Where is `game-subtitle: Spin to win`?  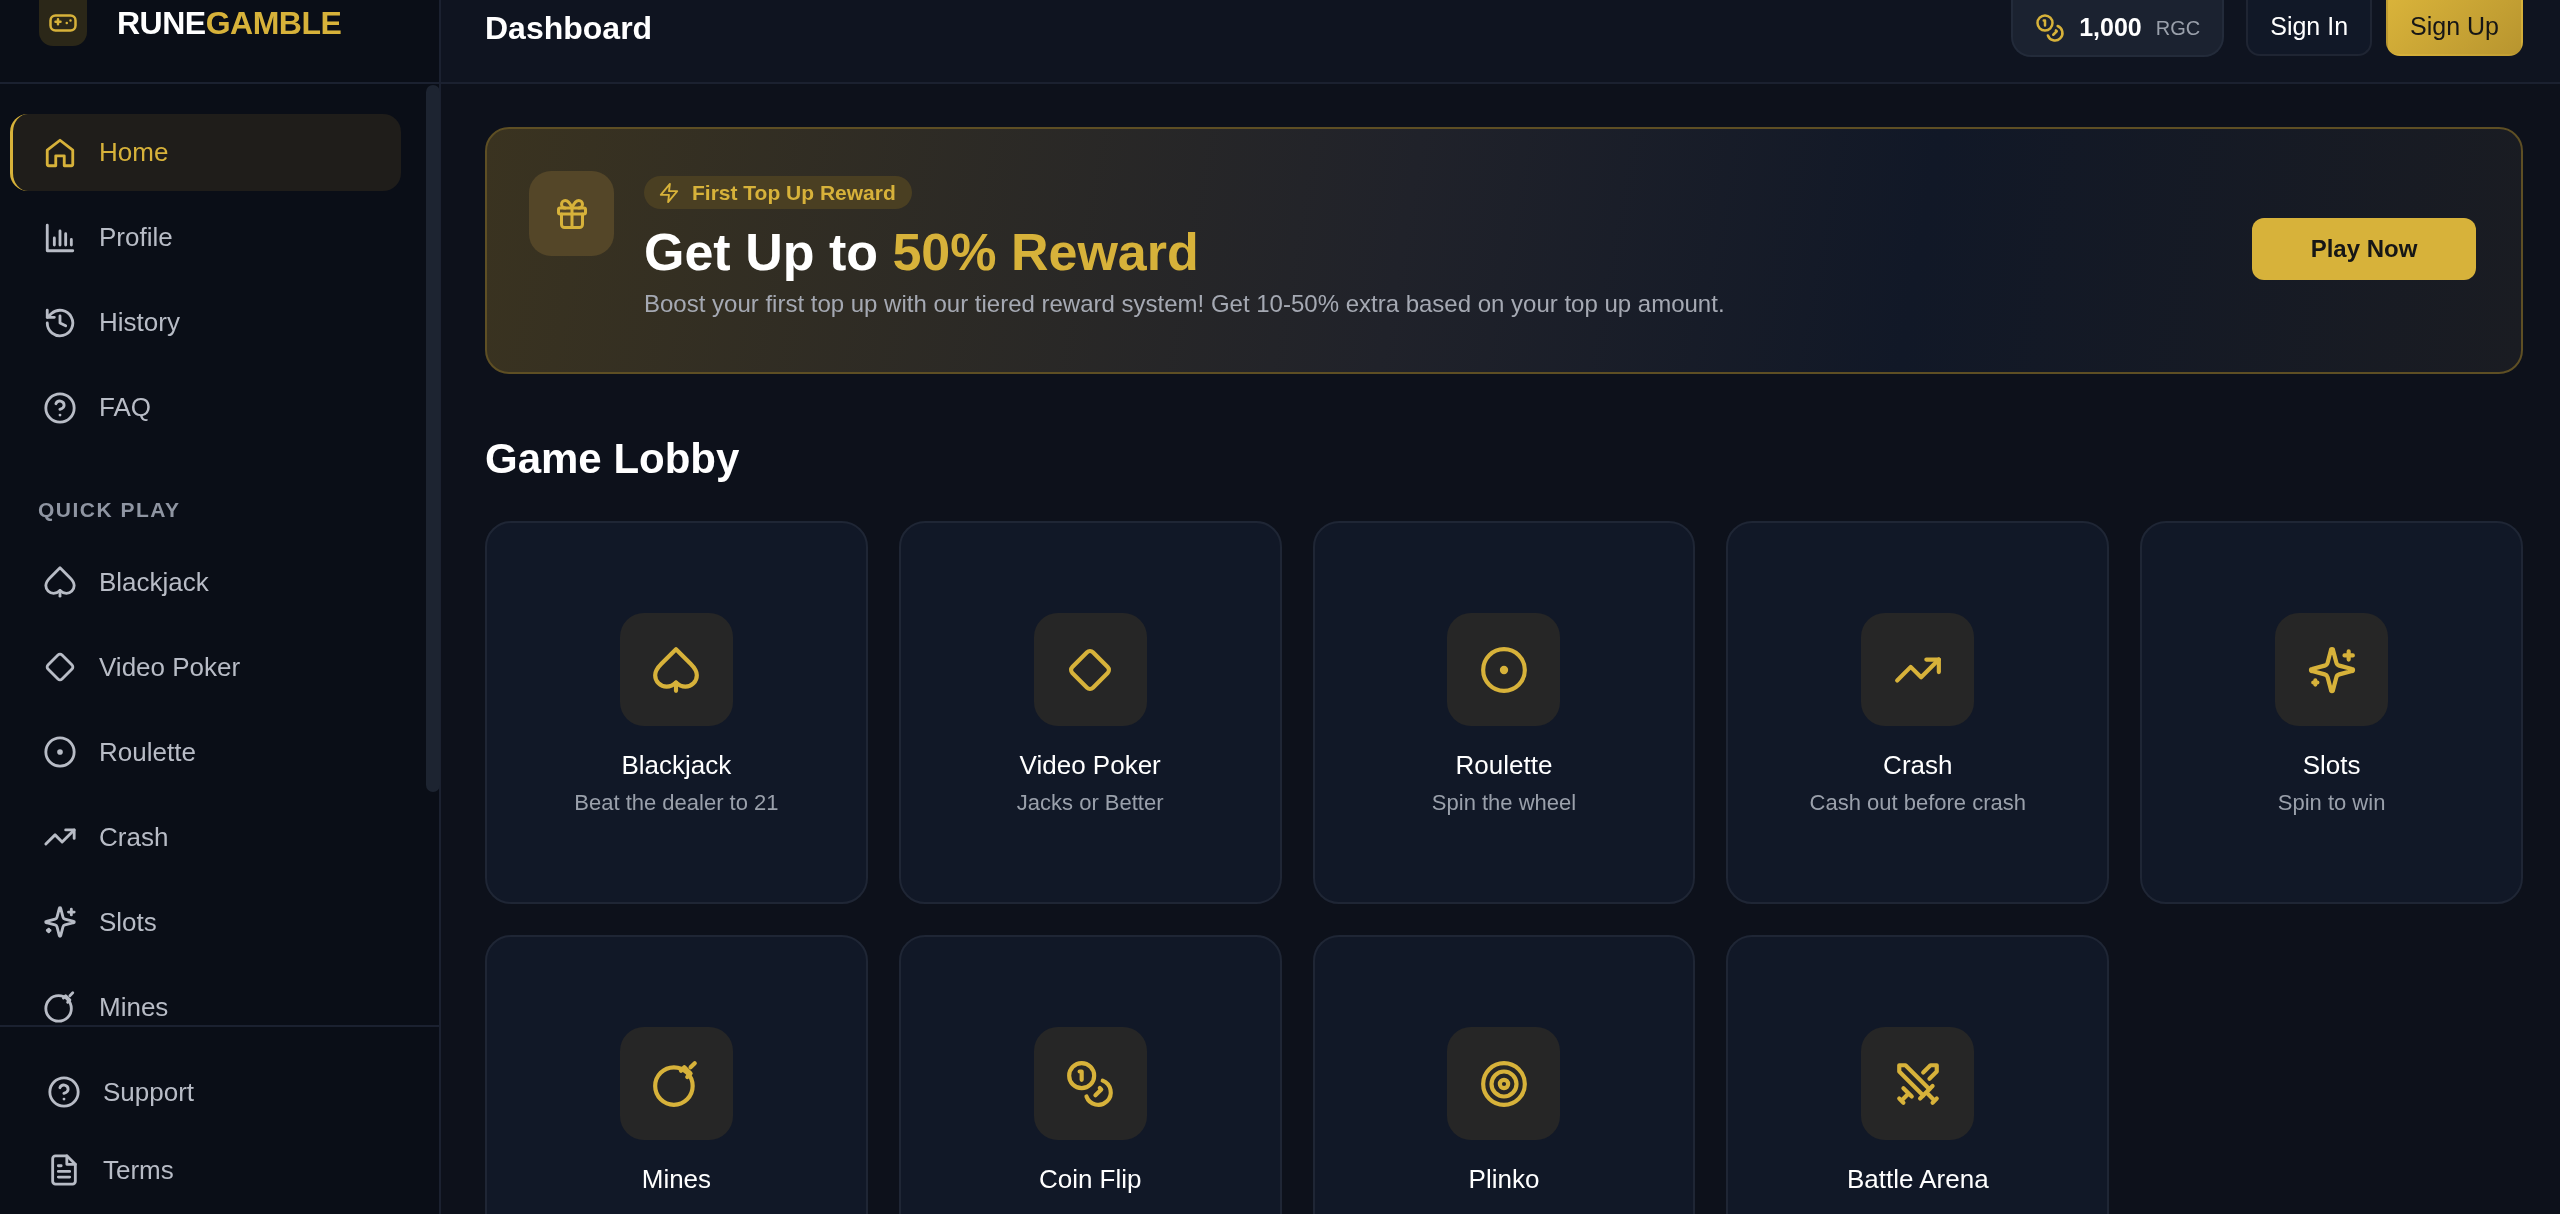 game-subtitle: Spin to win is located at coordinates (2331, 802).